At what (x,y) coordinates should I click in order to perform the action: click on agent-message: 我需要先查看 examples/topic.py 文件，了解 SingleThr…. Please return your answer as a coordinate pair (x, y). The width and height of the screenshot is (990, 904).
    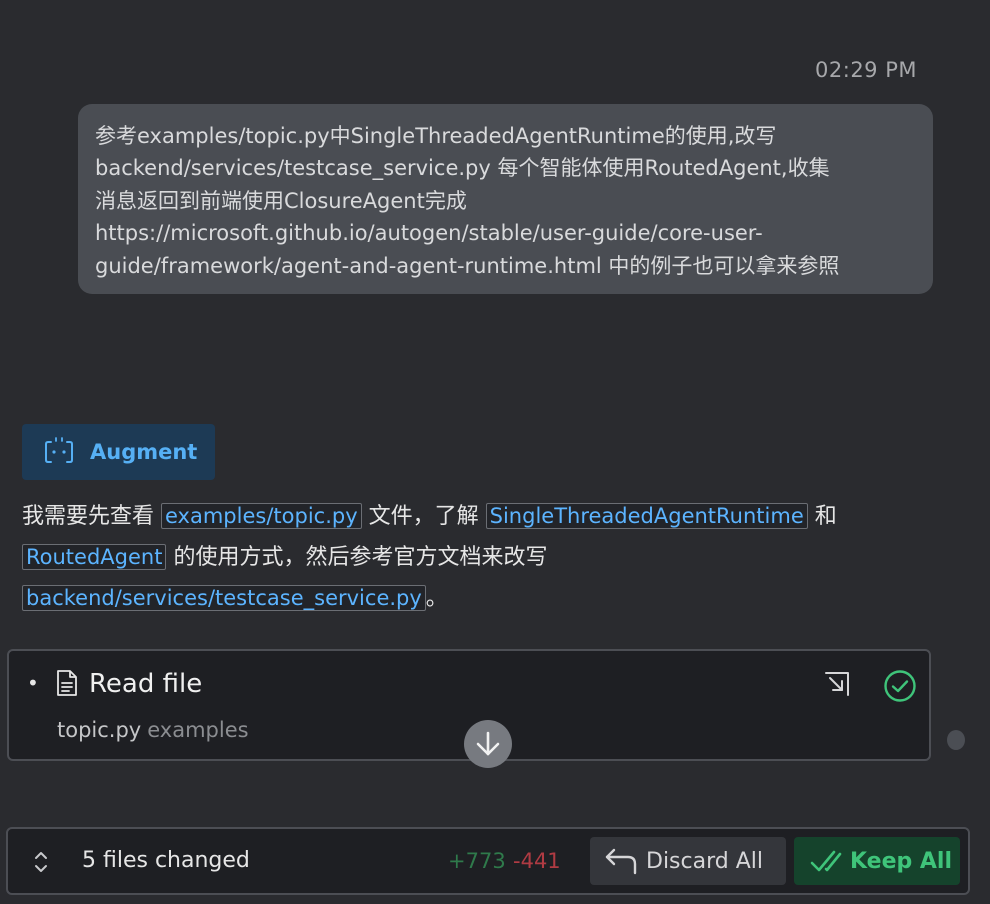
    Looking at the image, I should click on (472, 557).